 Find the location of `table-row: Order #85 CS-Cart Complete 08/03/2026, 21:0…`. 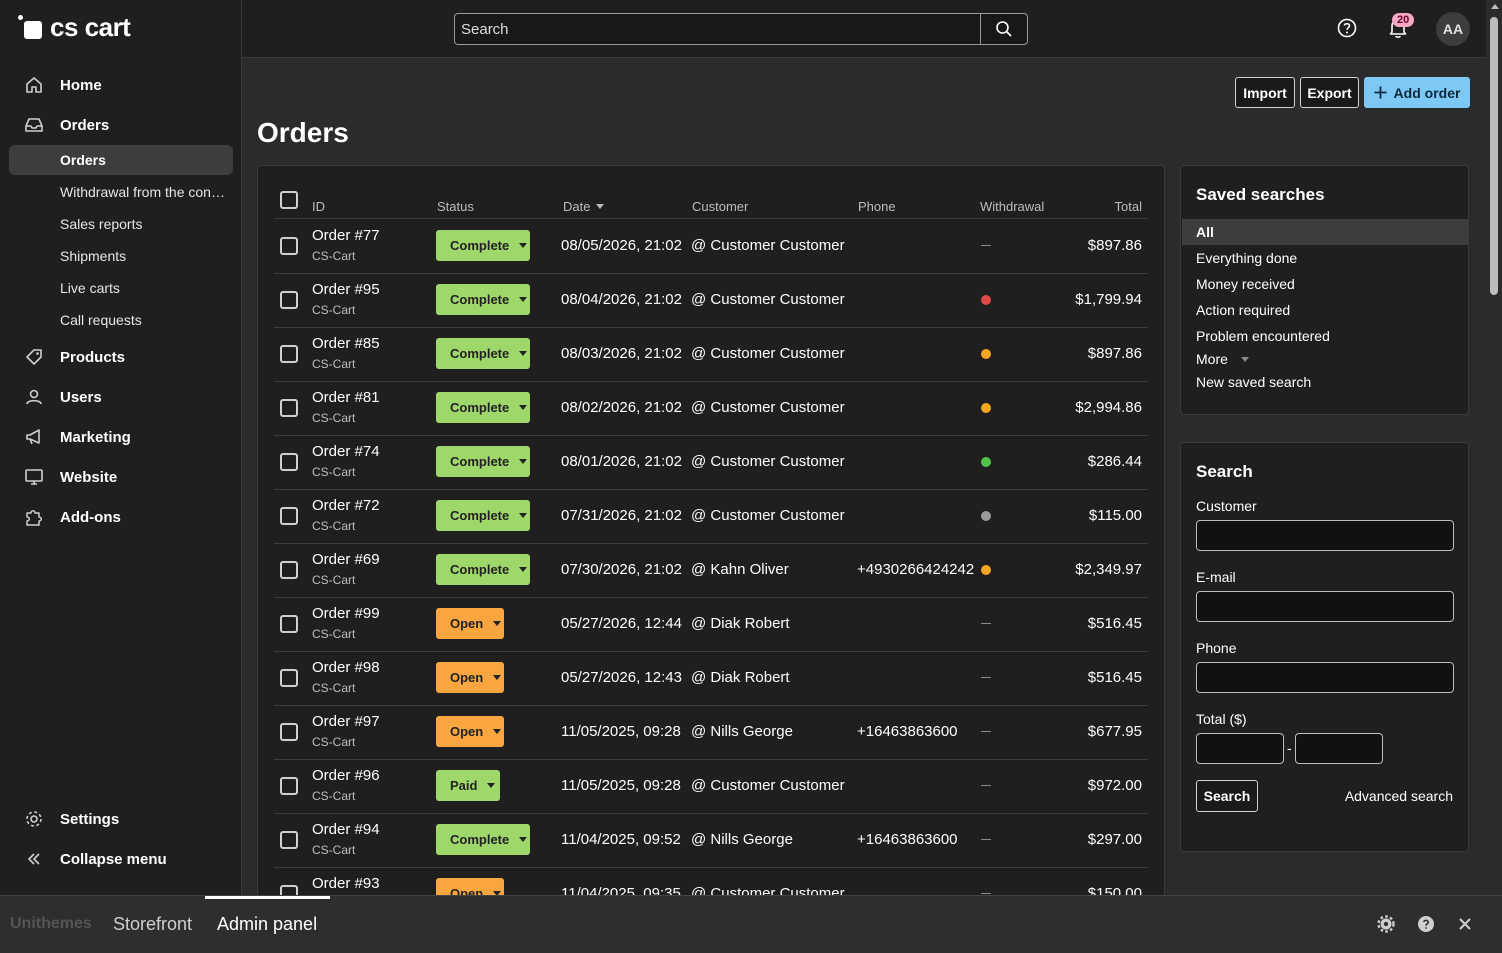

table-row: Order #85 CS-Cart Complete 08/03/2026, 21:0… is located at coordinates (711, 354).